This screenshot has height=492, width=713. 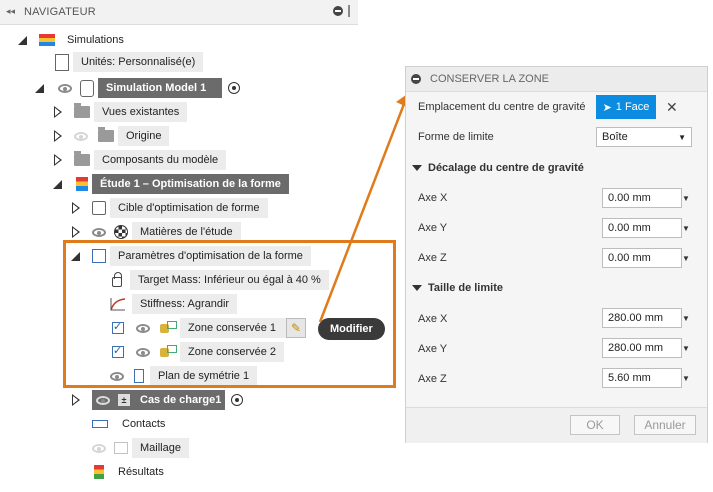 What do you see at coordinates (632, 107) in the screenshot?
I see `face-select-label: 1 Face` at bounding box center [632, 107].